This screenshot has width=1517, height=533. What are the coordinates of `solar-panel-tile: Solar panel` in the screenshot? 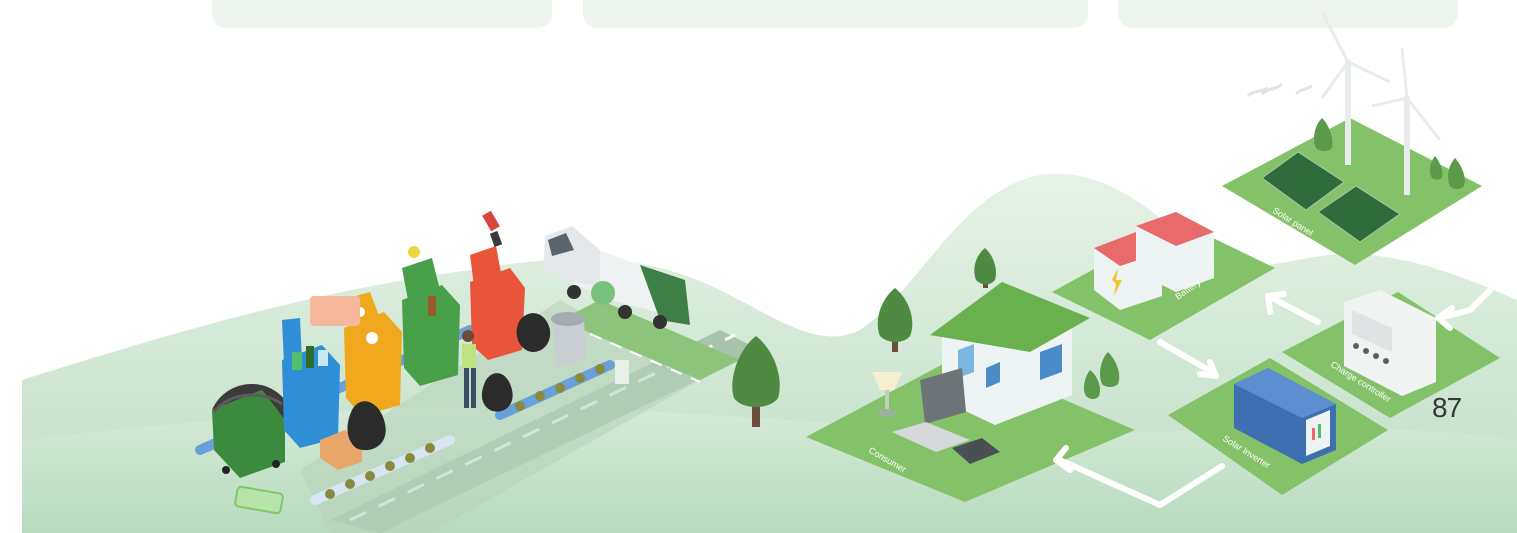 It's located at (1352, 138).